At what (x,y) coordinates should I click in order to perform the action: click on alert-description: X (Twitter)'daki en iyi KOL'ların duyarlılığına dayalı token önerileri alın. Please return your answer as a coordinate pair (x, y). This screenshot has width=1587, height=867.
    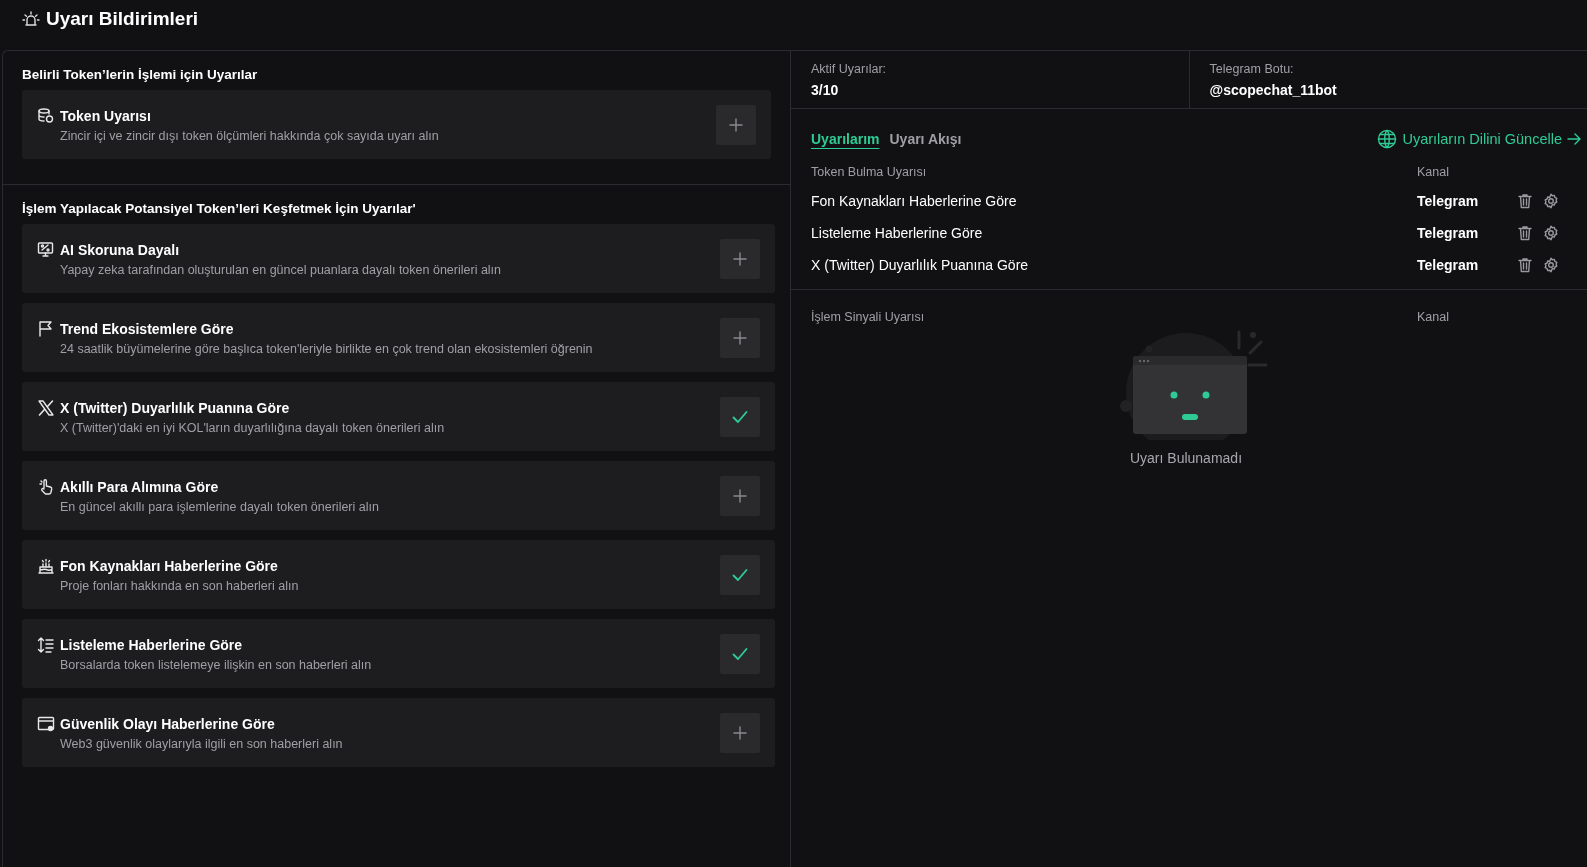
    Looking at the image, I should click on (252, 427).